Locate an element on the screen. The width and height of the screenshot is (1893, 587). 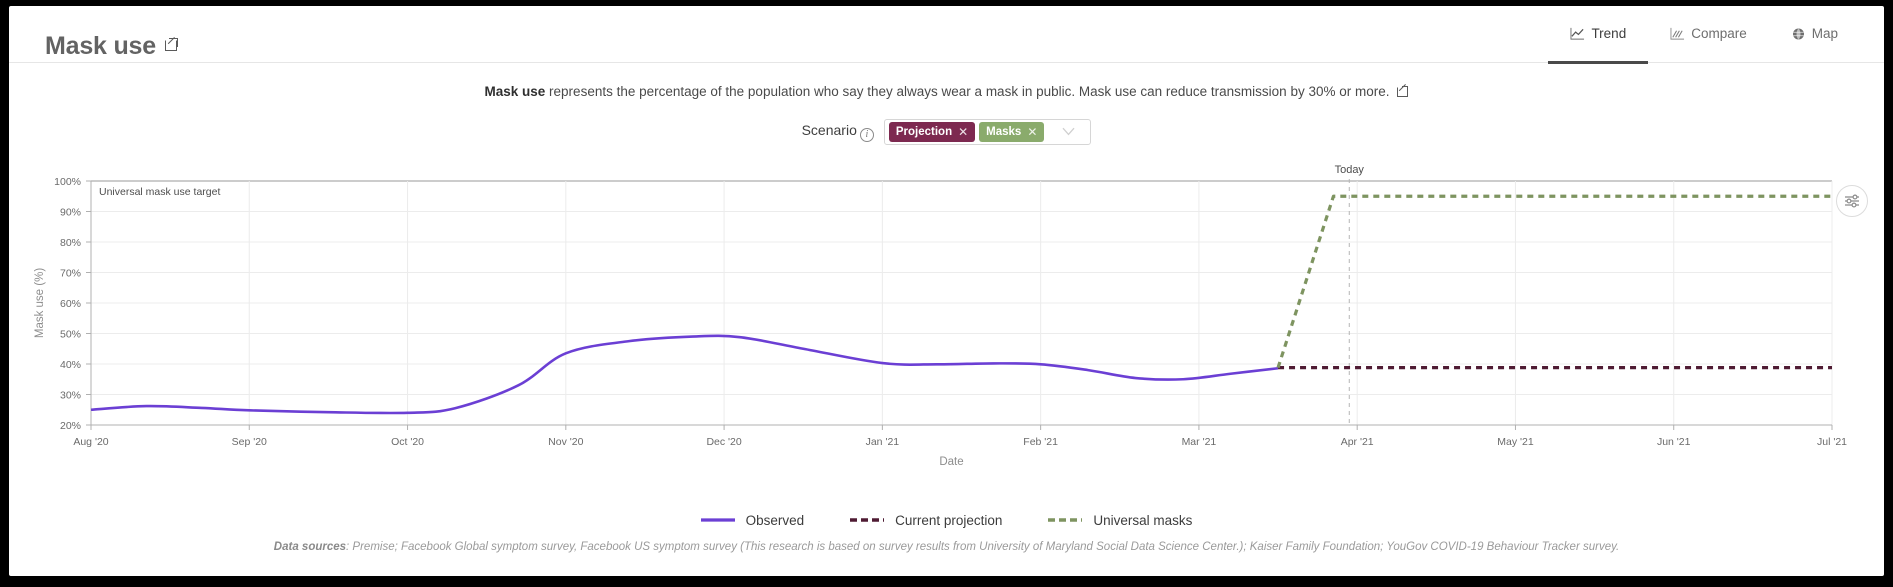
legend-label-universal-masks: Universal masks is located at coordinates (1143, 520).